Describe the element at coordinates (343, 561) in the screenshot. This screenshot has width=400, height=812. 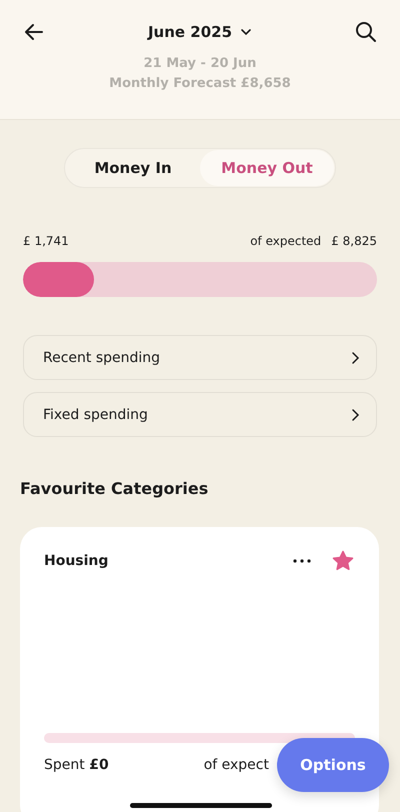
I see `star-icon` at that location.